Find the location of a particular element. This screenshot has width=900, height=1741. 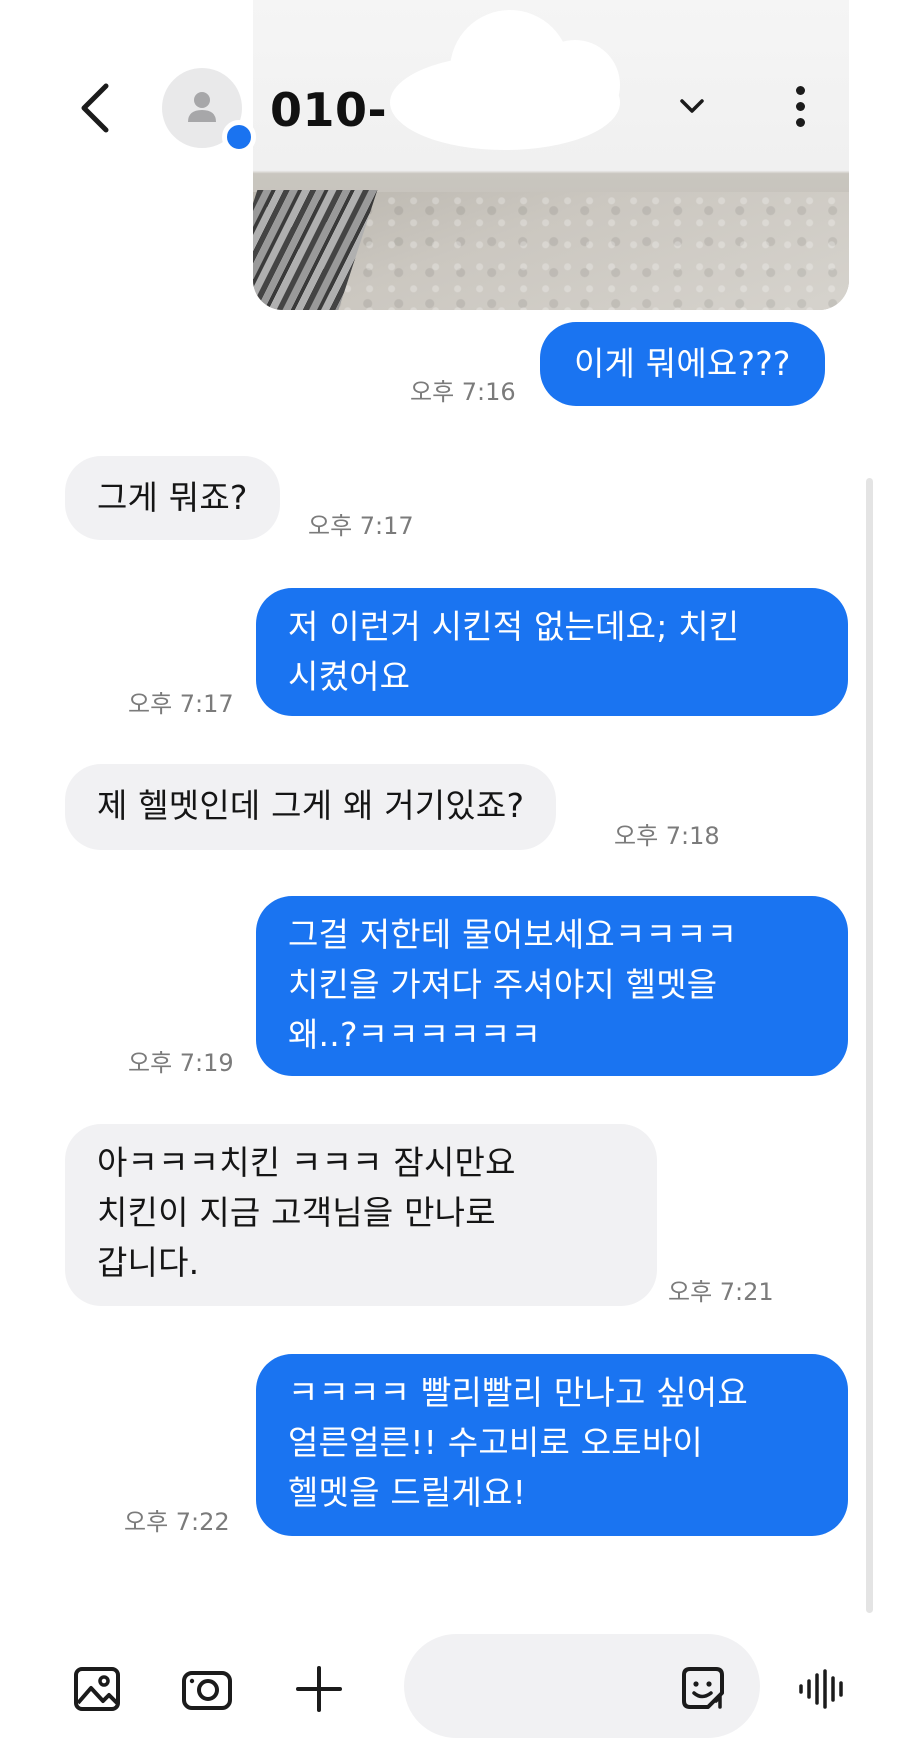

scrollbar is located at coordinates (869, 1045).